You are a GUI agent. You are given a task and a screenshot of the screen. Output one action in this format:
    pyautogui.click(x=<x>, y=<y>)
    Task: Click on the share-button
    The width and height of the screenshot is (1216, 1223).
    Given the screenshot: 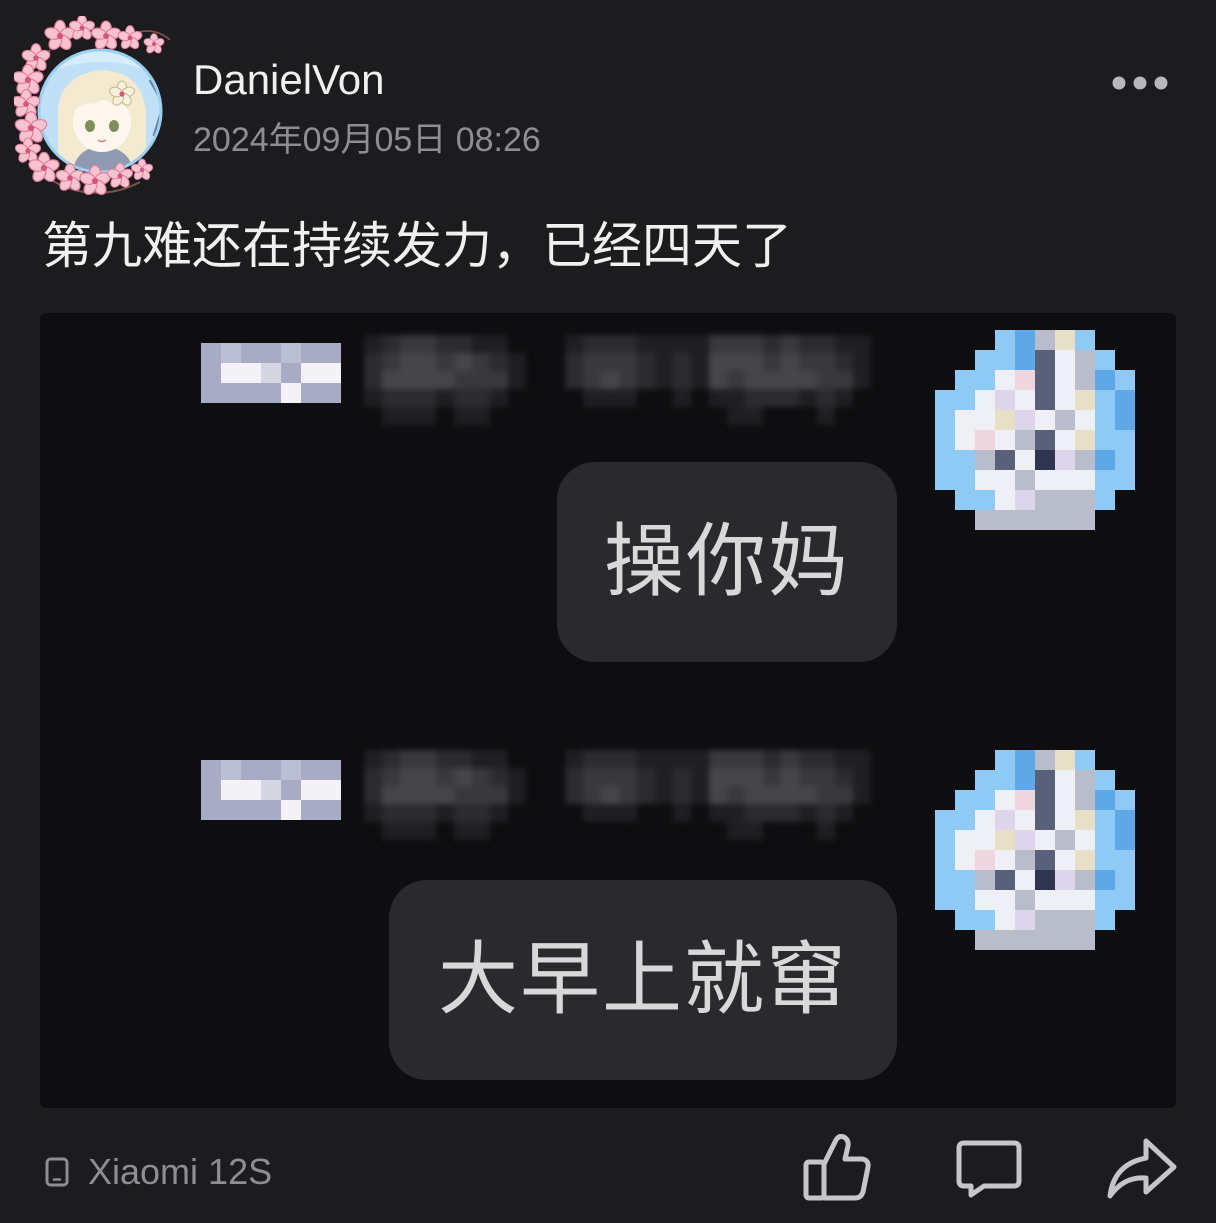 What is the action you would take?
    pyautogui.click(x=1141, y=1168)
    